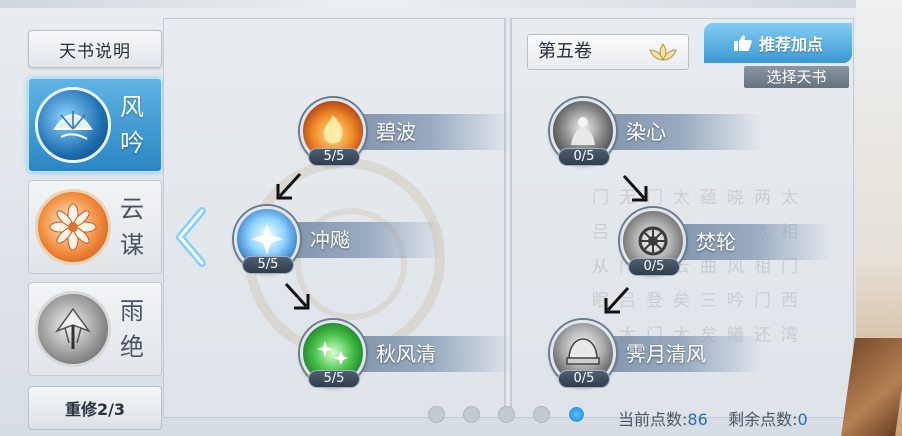  I want to click on choose-book-button: 选择天书, so click(796, 77).